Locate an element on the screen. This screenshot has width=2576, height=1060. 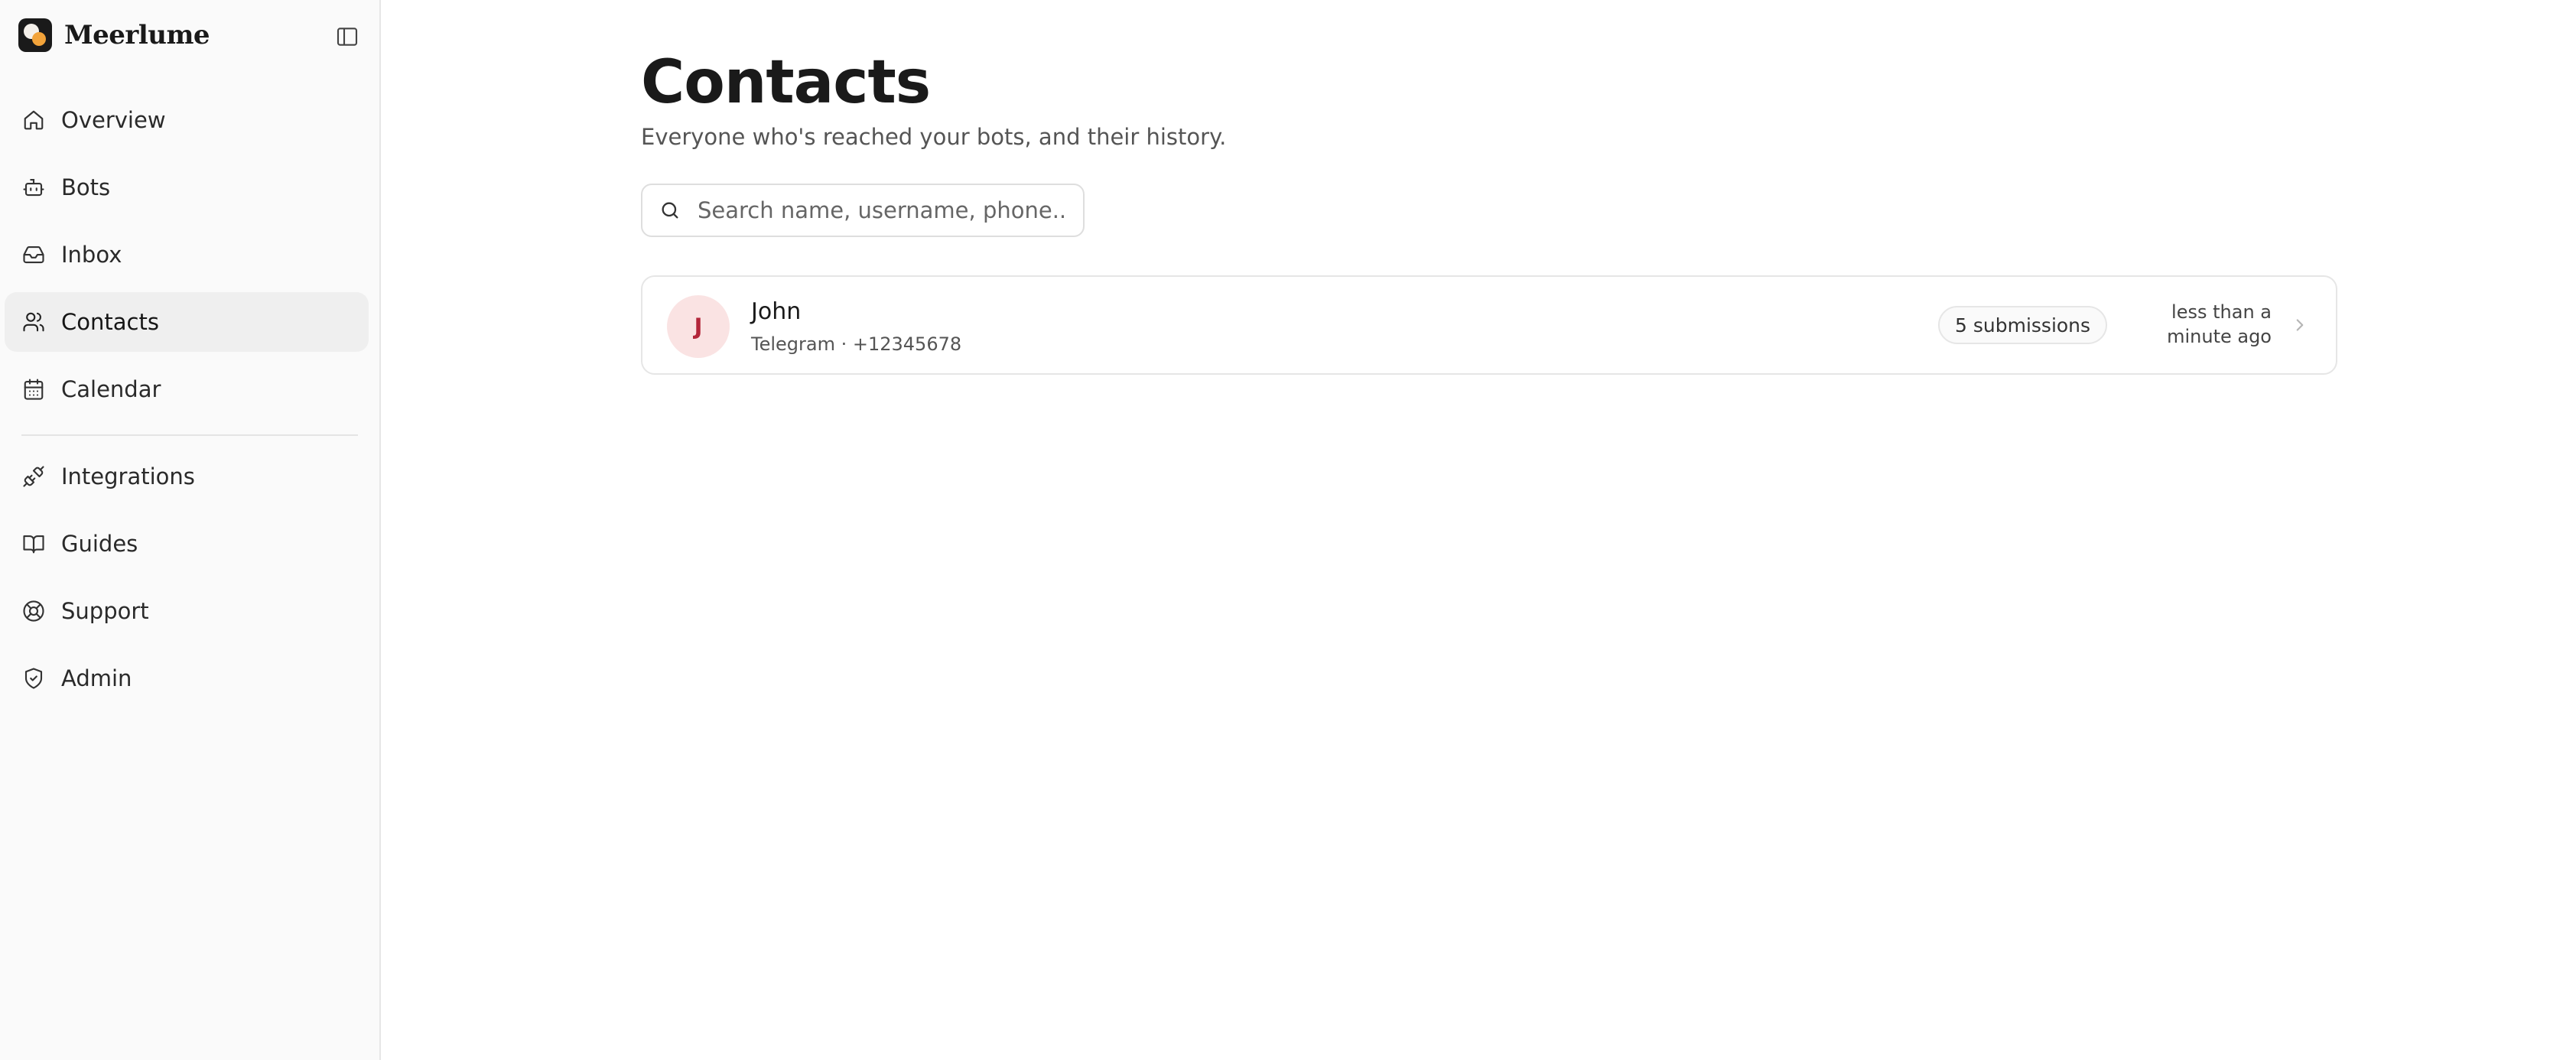
sidebar-item-label: Calendar is located at coordinates (111, 389).